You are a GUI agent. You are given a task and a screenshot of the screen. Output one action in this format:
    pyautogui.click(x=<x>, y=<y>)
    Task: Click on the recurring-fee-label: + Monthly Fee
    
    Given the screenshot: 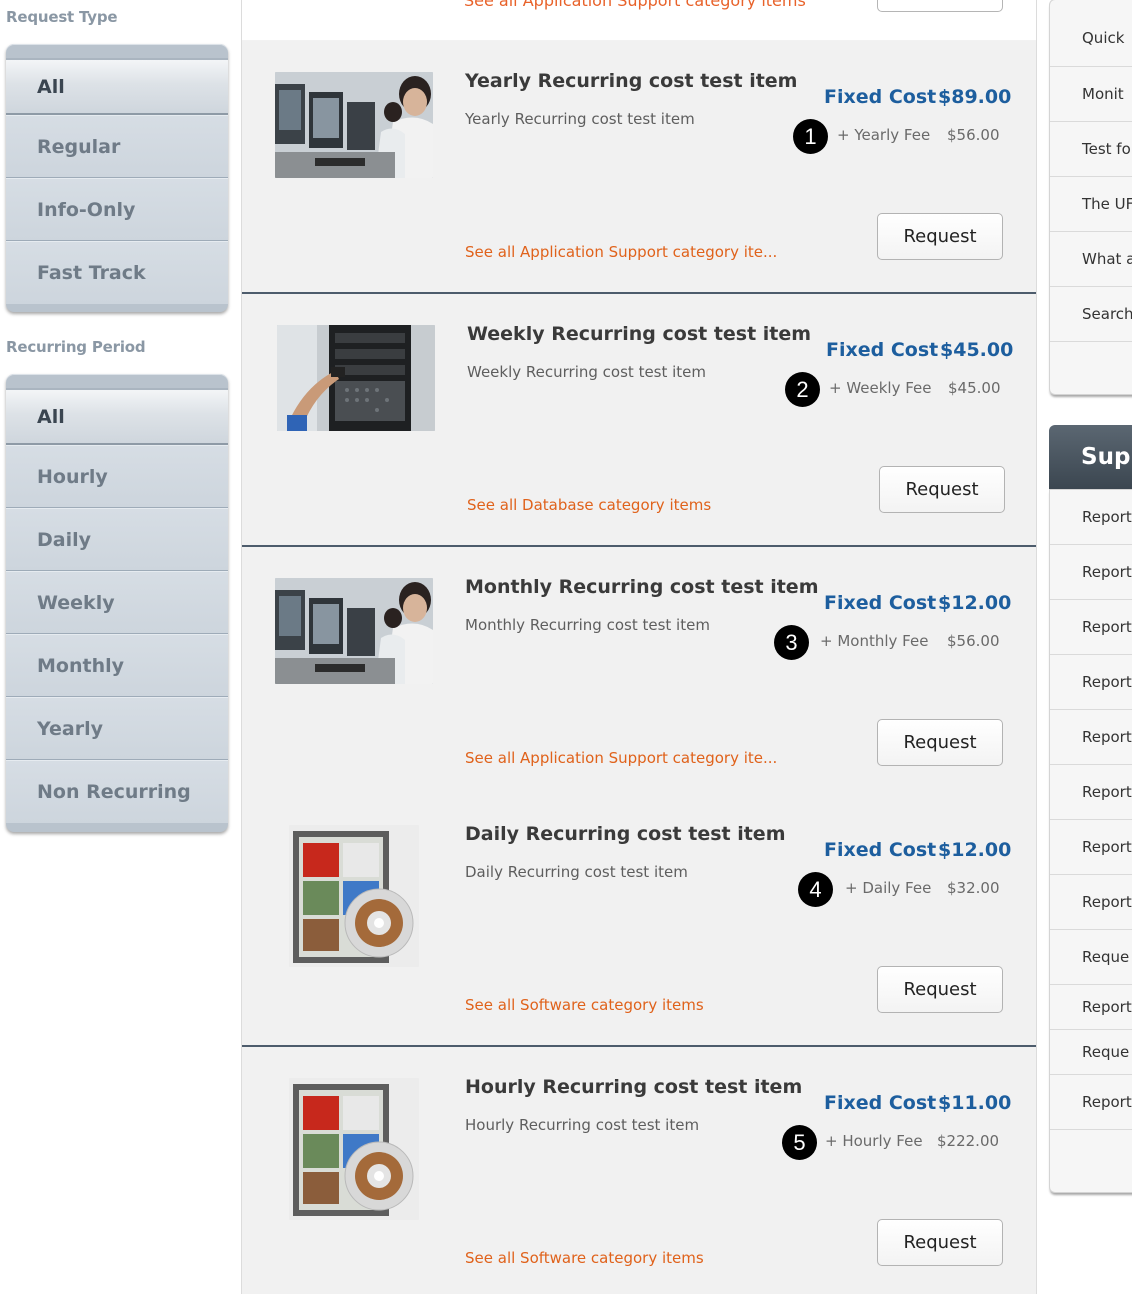 What is the action you would take?
    pyautogui.click(x=874, y=641)
    